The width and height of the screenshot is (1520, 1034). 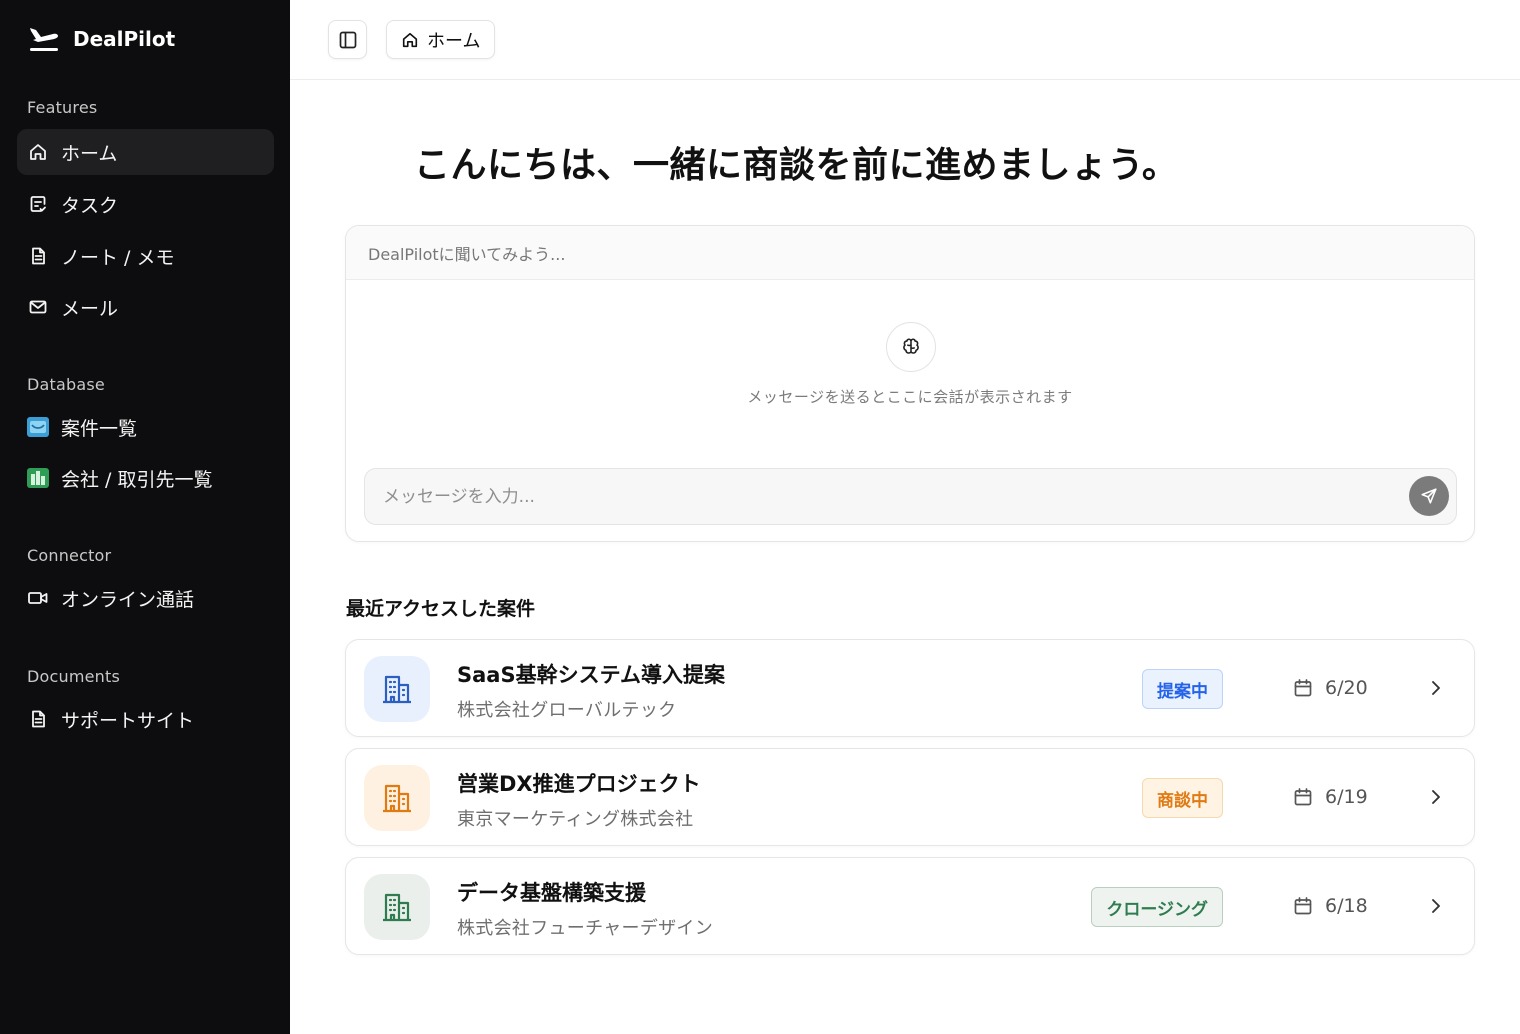 I want to click on deal-date: 6/20, so click(x=1330, y=688).